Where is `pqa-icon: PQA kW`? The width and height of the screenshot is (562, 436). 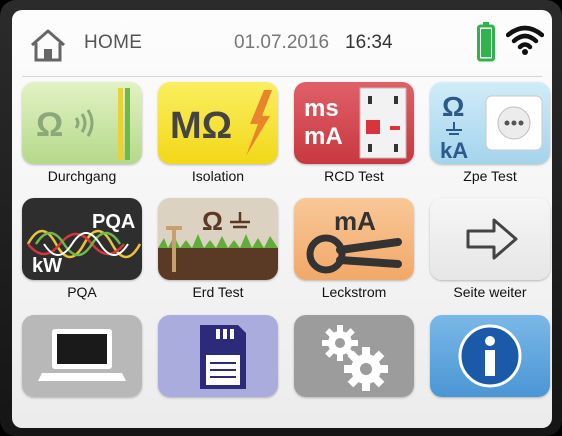
pqa-icon: PQA kW is located at coordinates (82, 239).